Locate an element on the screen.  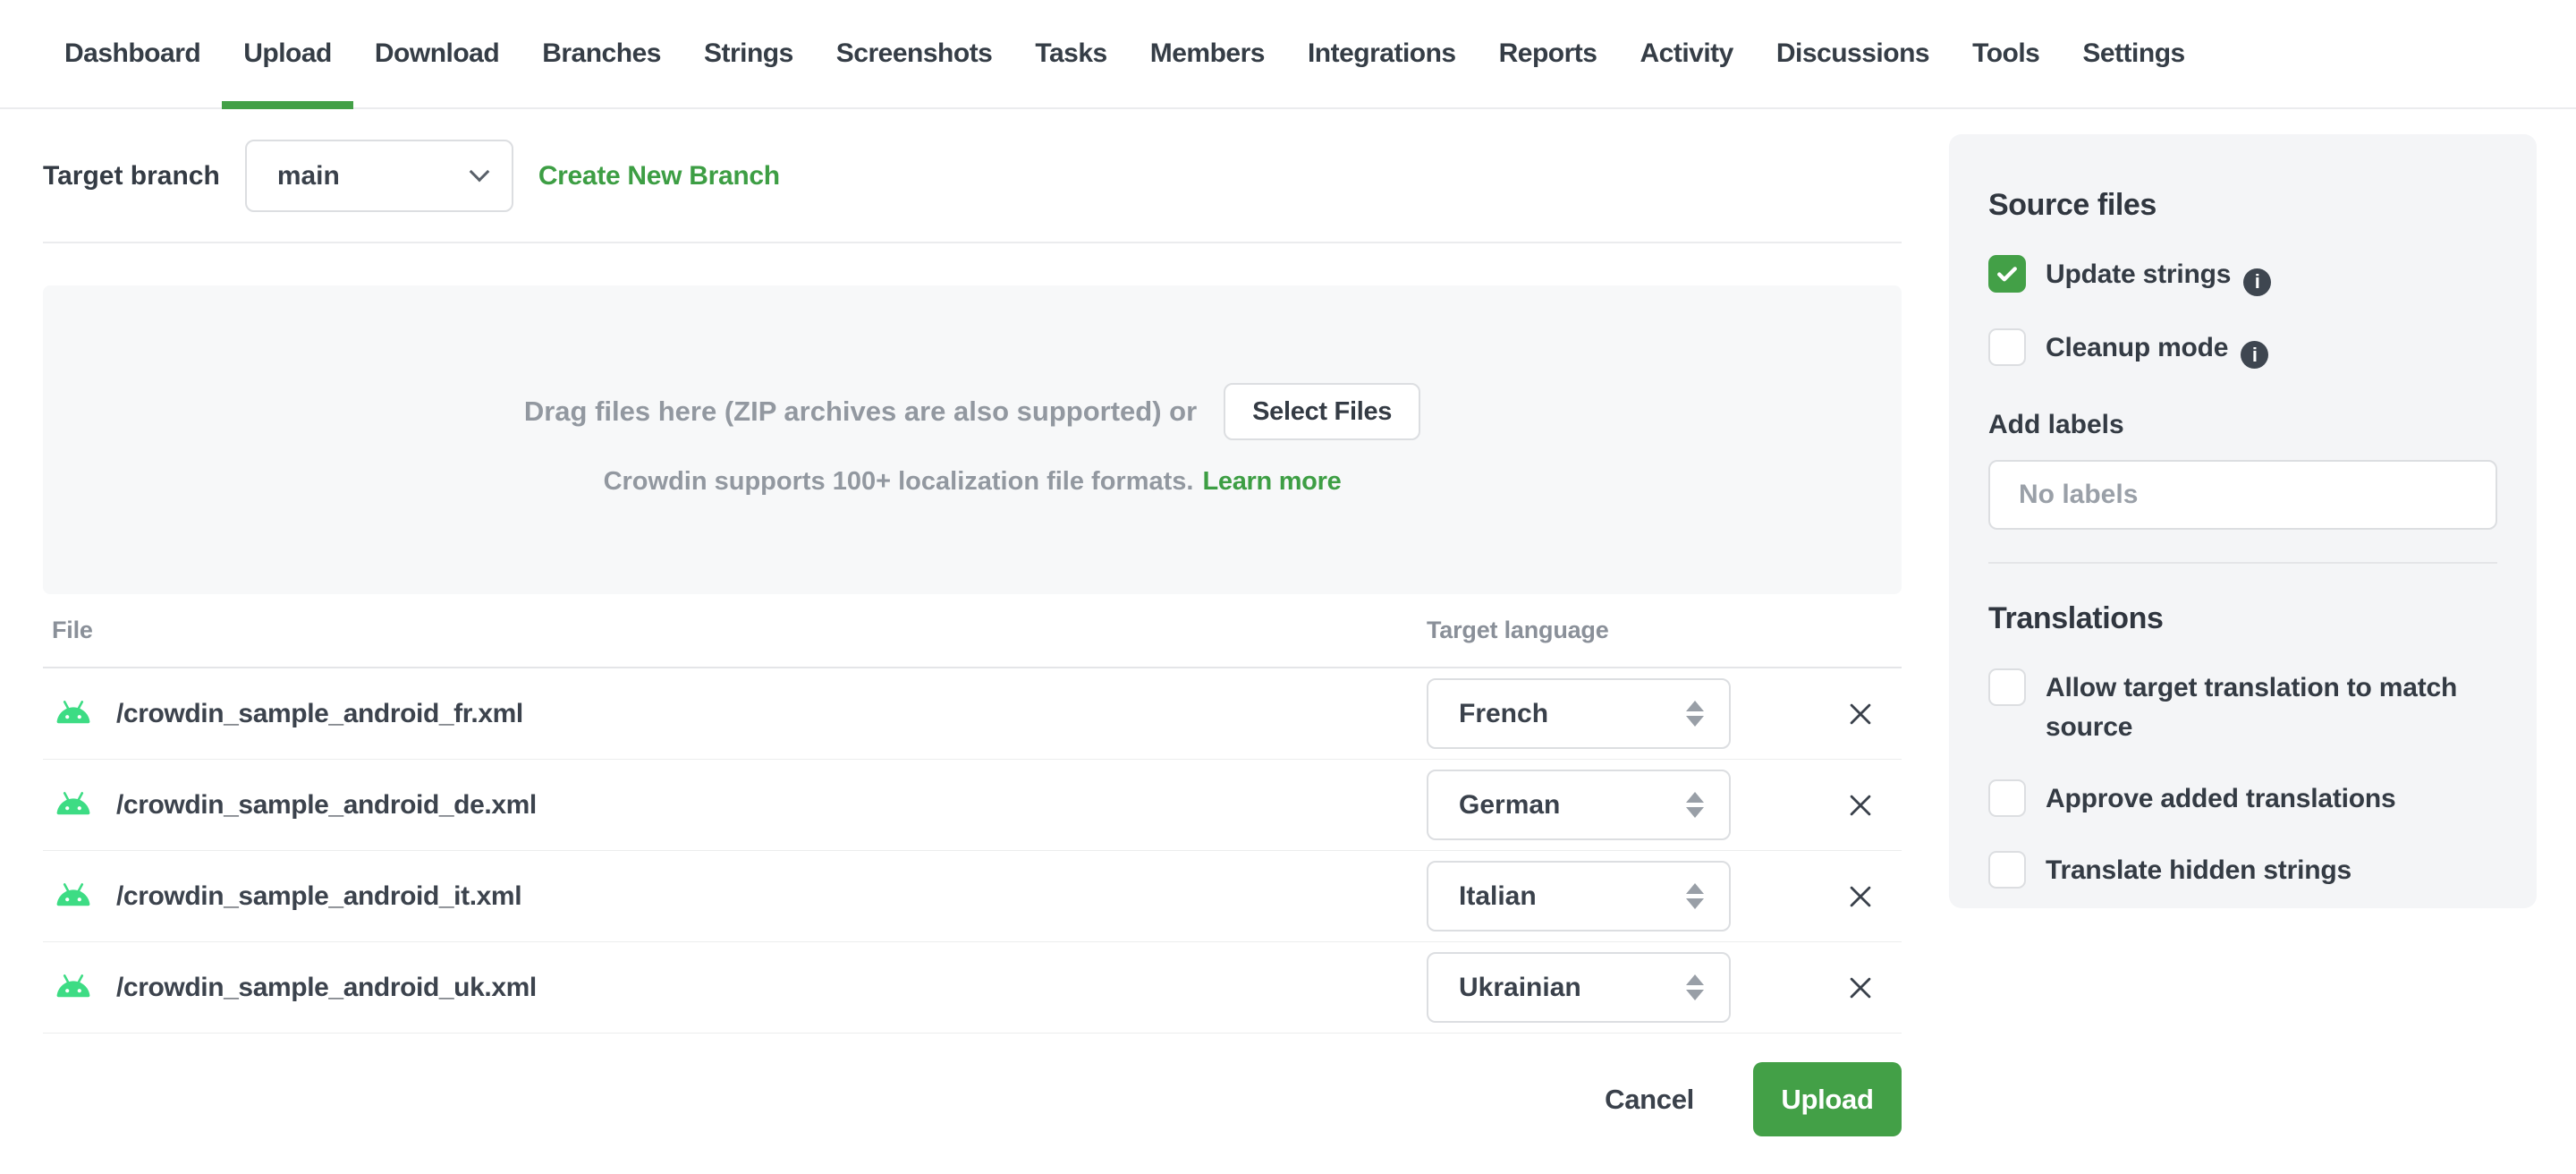
cleanup-mode-label: Cleanup mode i is located at coordinates (2157, 348).